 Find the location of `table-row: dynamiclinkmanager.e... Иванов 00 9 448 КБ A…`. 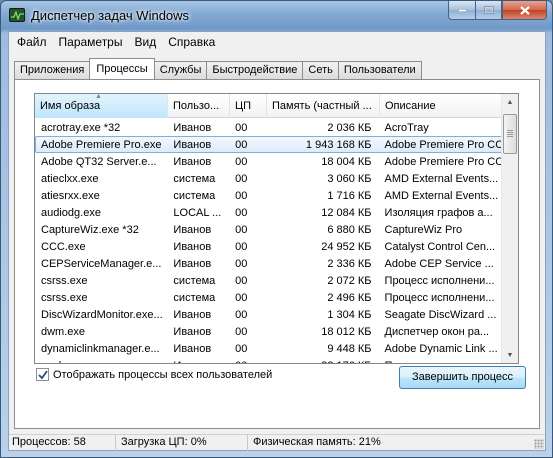

table-row: dynamiclinkmanager.e... Иванов 00 9 448 КБ A… is located at coordinates (269, 348).